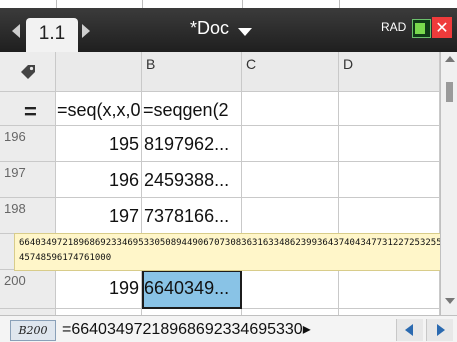 Image resolution: width=457 pixels, height=342 pixels. What do you see at coordinates (99, 216) in the screenshot?
I see `cell-a: 197` at bounding box center [99, 216].